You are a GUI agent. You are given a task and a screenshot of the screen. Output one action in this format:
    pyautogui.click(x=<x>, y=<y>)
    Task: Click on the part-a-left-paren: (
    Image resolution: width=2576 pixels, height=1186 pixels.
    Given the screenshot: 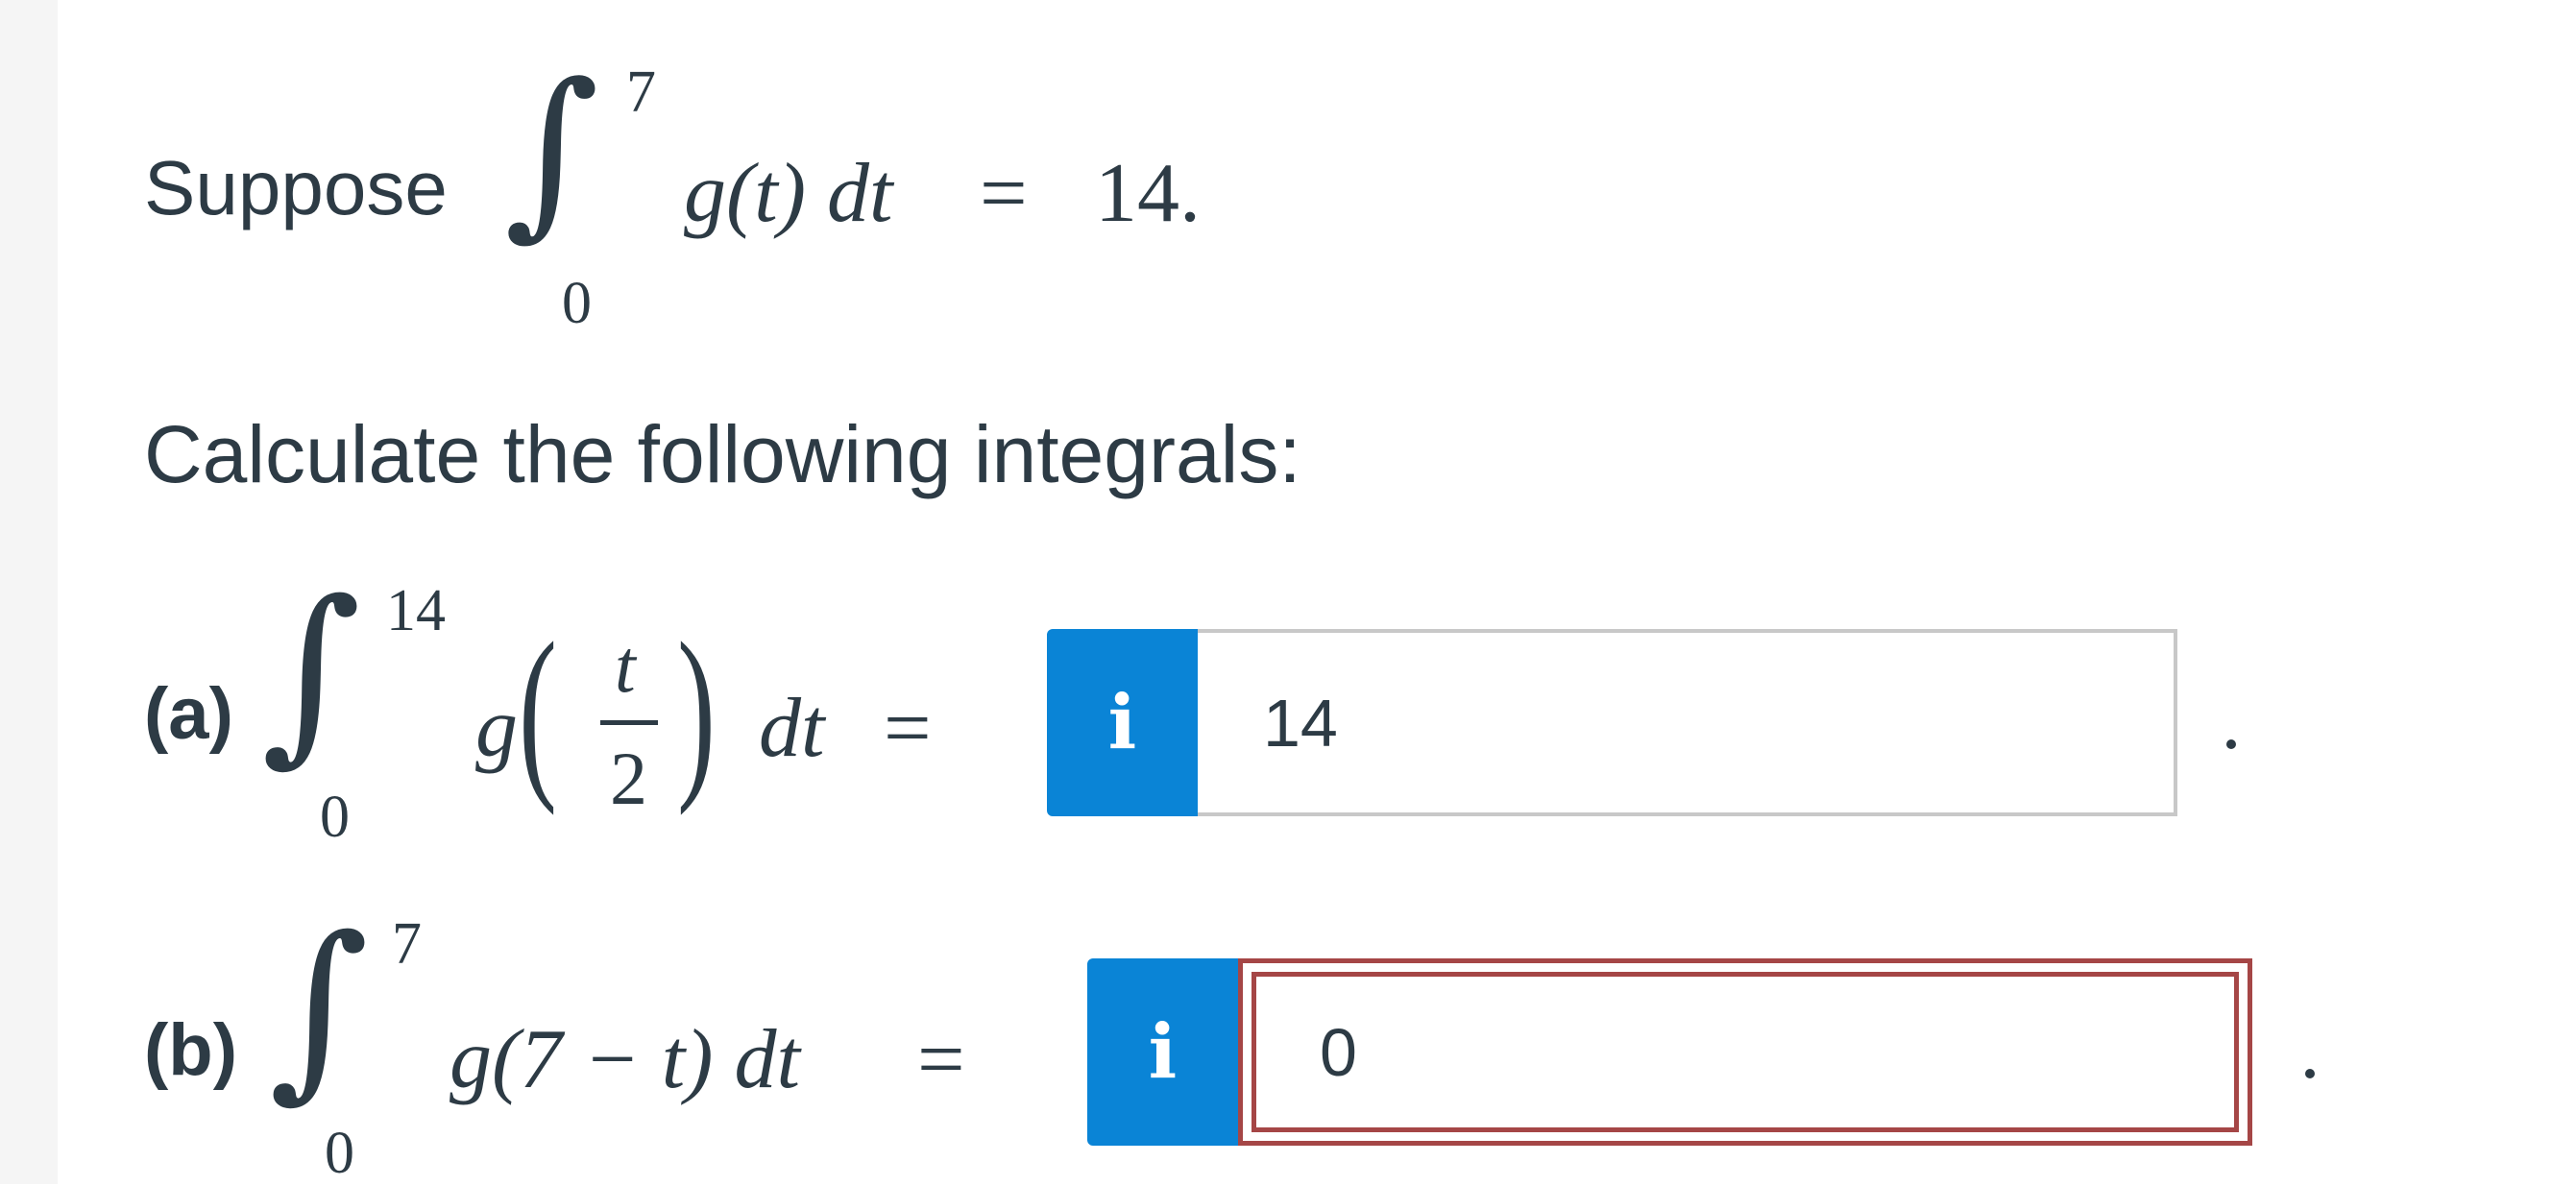 What is the action you would take?
    pyautogui.click(x=538, y=710)
    